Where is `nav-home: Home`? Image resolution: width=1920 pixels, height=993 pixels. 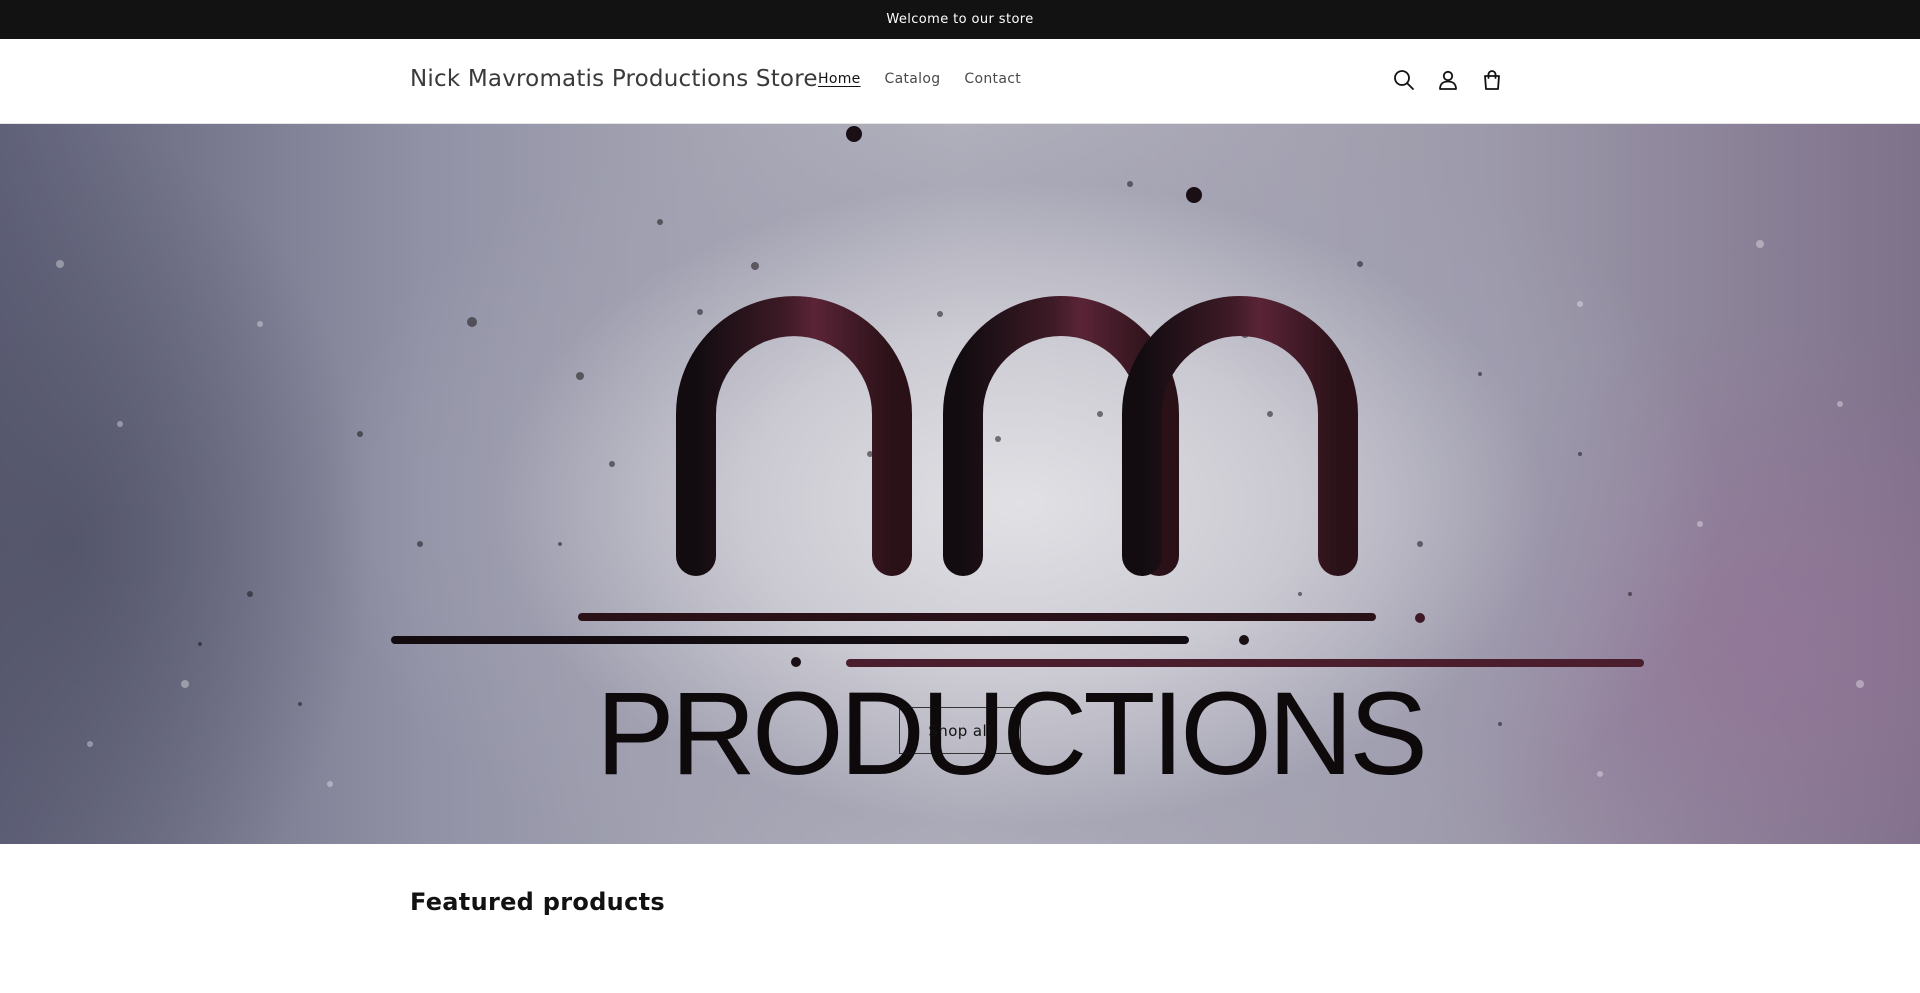 nav-home: Home is located at coordinates (839, 79).